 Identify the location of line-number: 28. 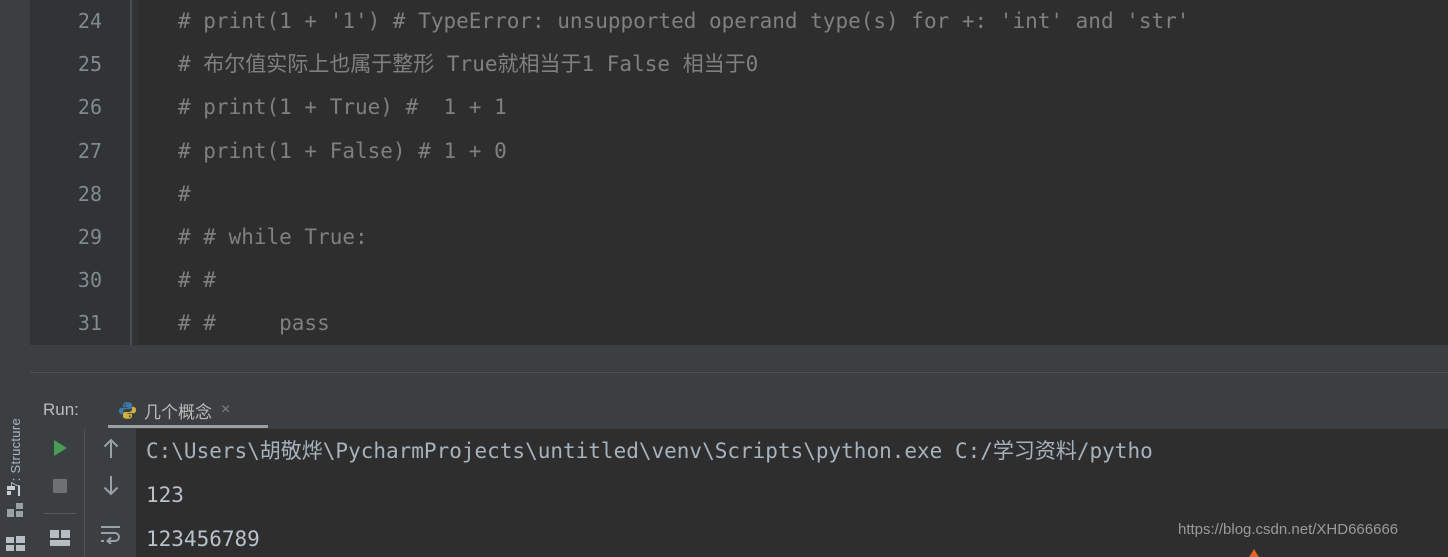
(89, 193).